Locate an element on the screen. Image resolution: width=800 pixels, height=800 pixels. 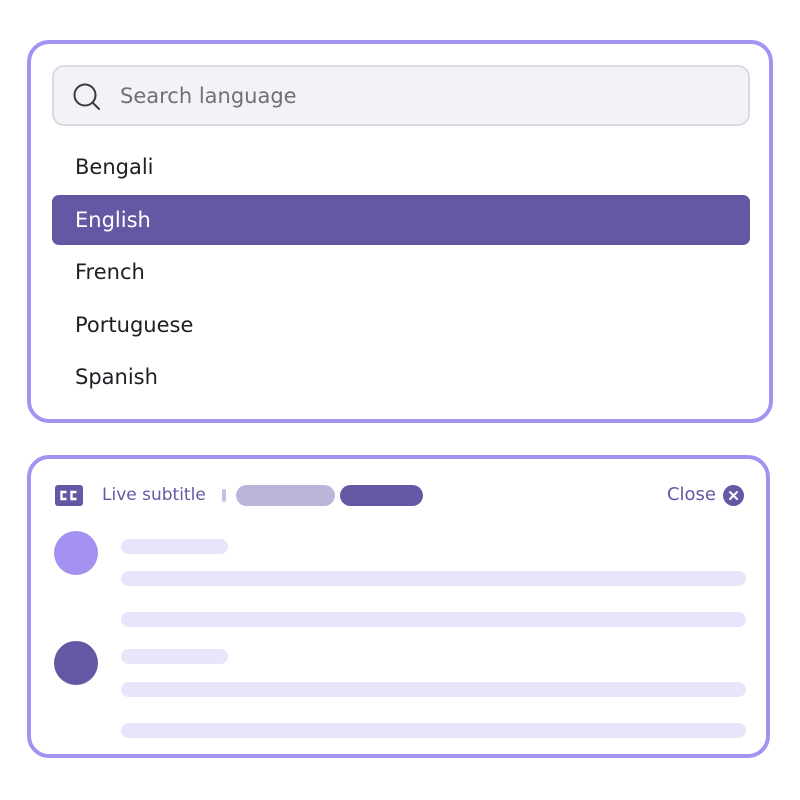
search-input is located at coordinates (420, 95).